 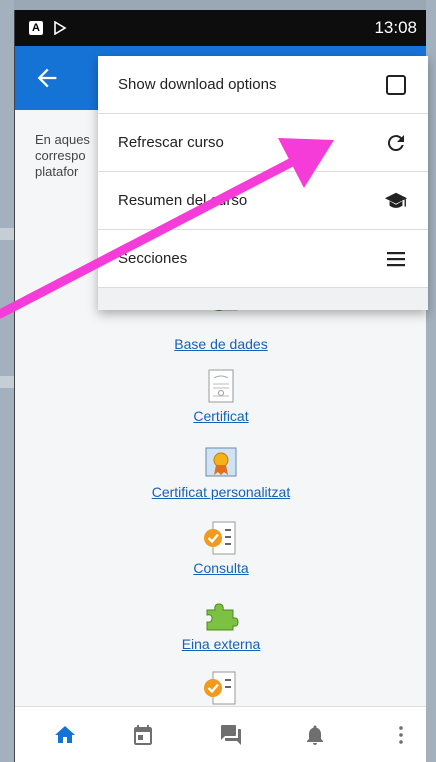 What do you see at coordinates (221, 462) in the screenshot?
I see `custom-certificate-icon` at bounding box center [221, 462].